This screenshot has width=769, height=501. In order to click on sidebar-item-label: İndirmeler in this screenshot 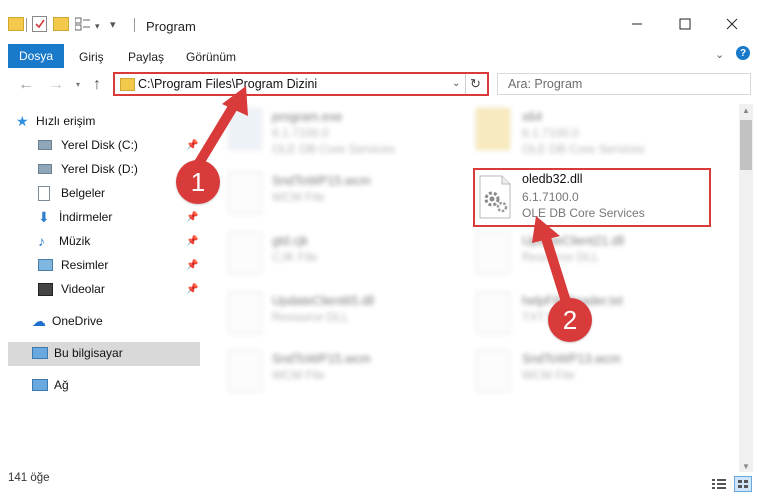, I will do `click(86, 217)`.